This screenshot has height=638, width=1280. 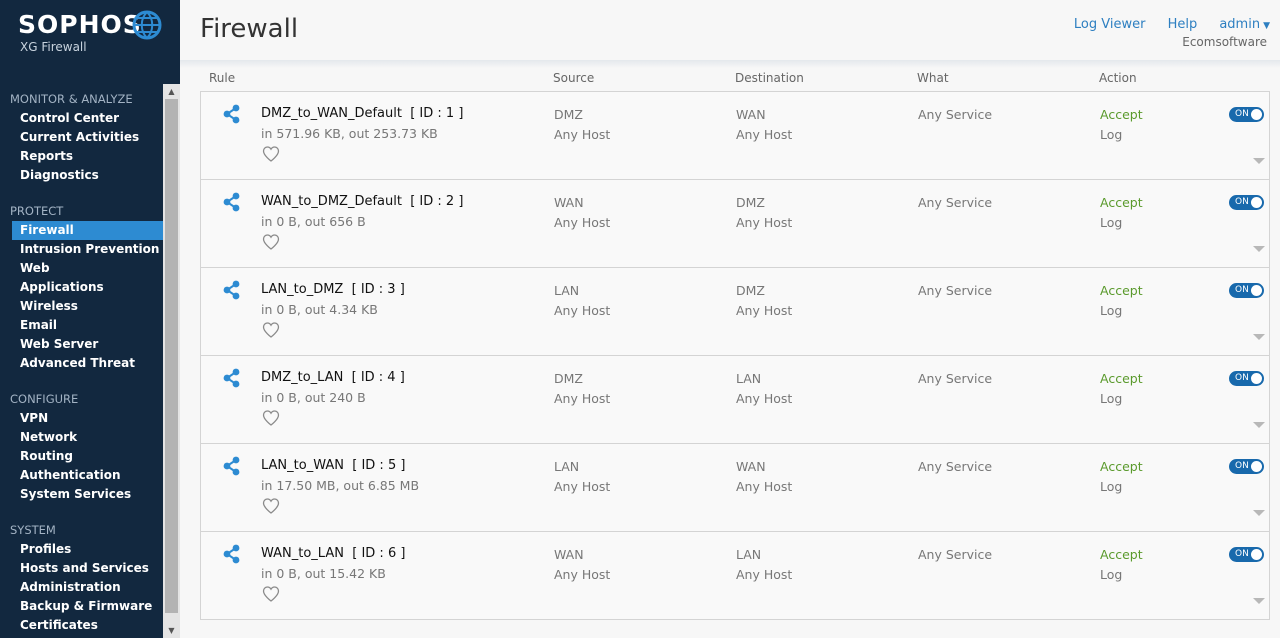 What do you see at coordinates (81, 344) in the screenshot?
I see `sidebar-item-web-server: Web Server` at bounding box center [81, 344].